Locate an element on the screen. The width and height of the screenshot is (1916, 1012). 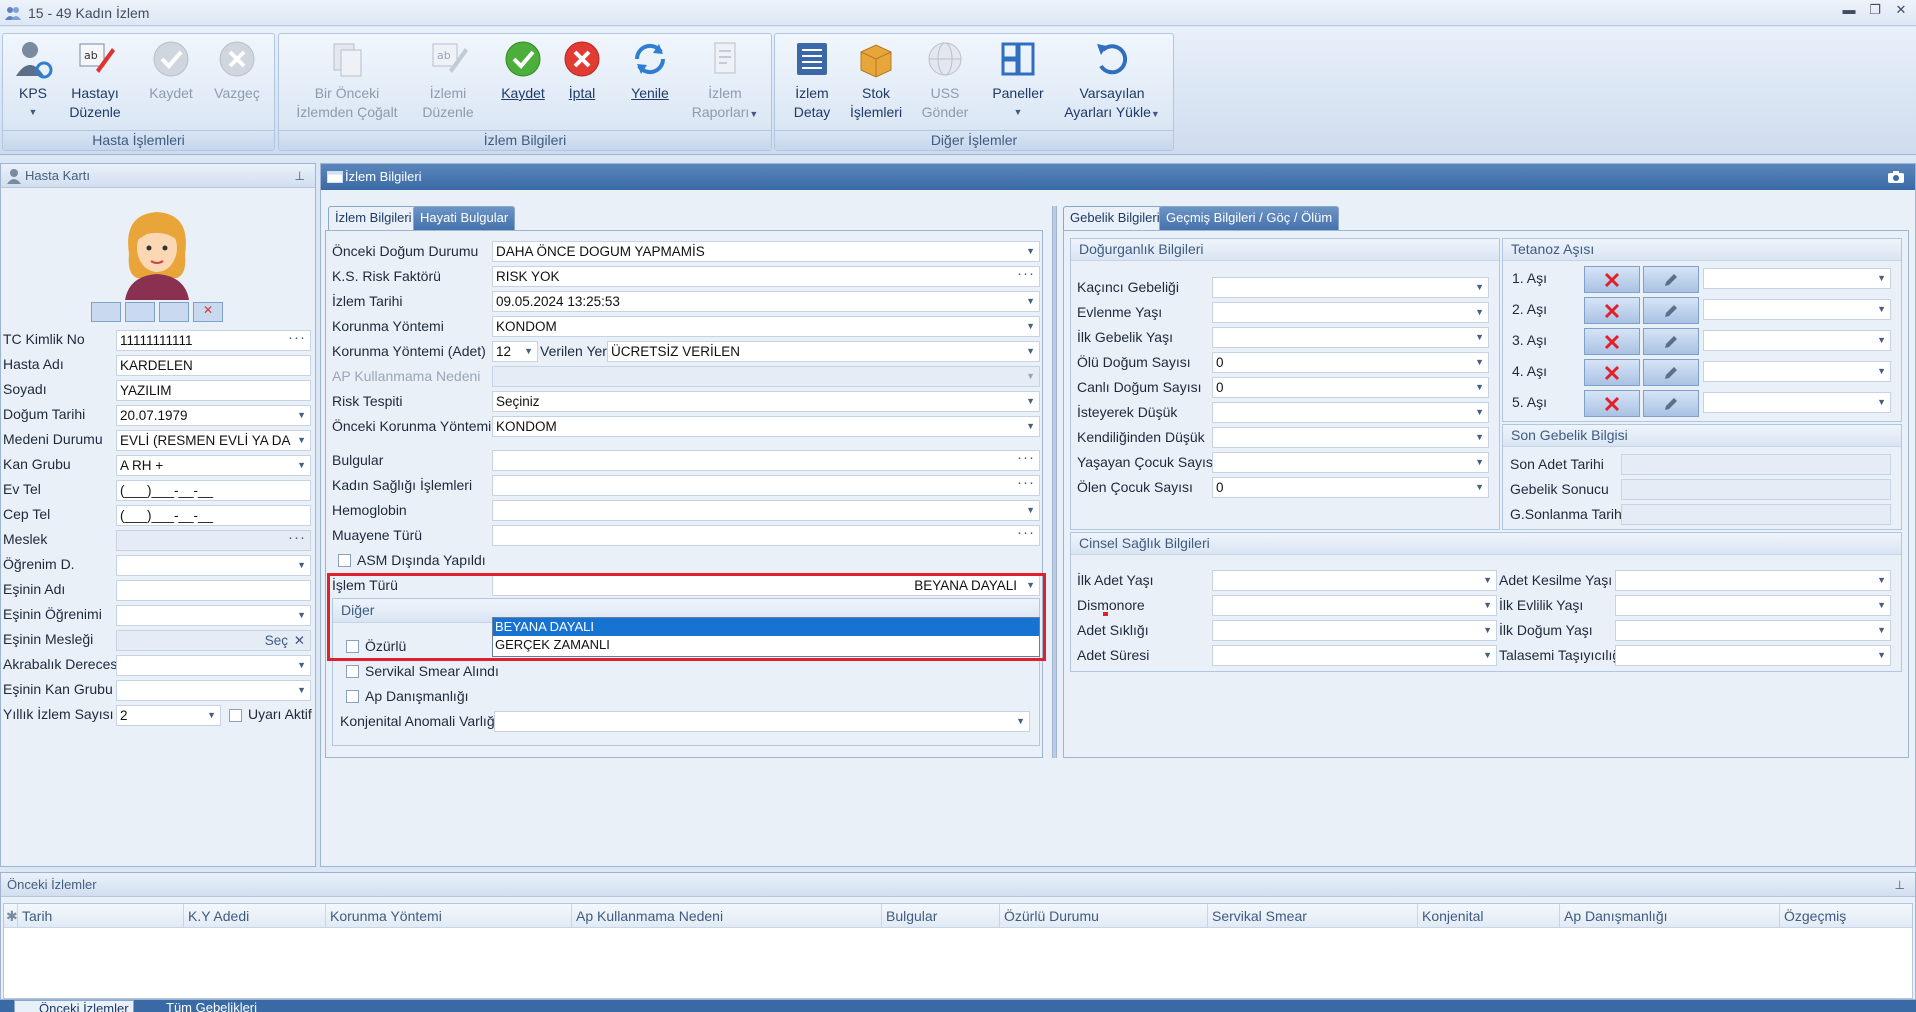
ilk-evlilik-yasi-select: ▼ is located at coordinates (1753, 605).